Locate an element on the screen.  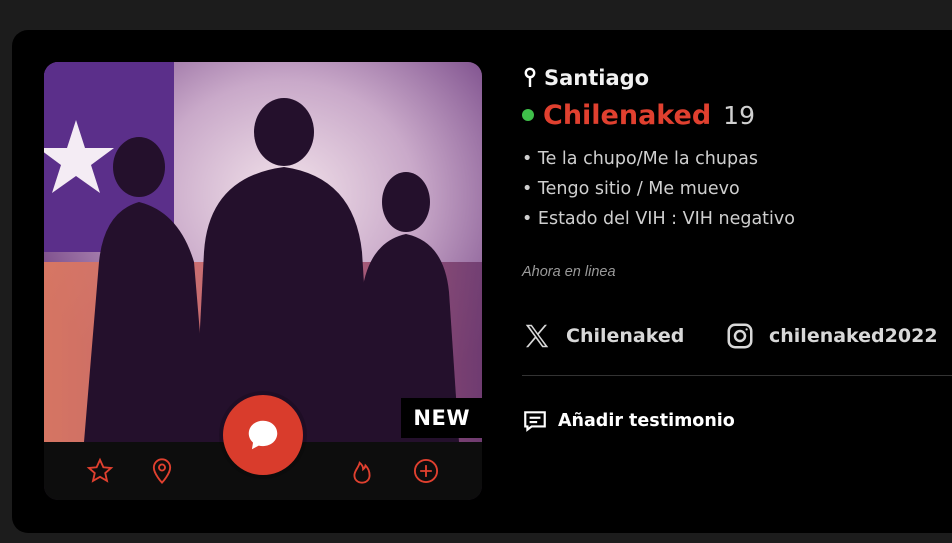
trait-item: Estado del VIH : VIH negativo is located at coordinates (658, 219).